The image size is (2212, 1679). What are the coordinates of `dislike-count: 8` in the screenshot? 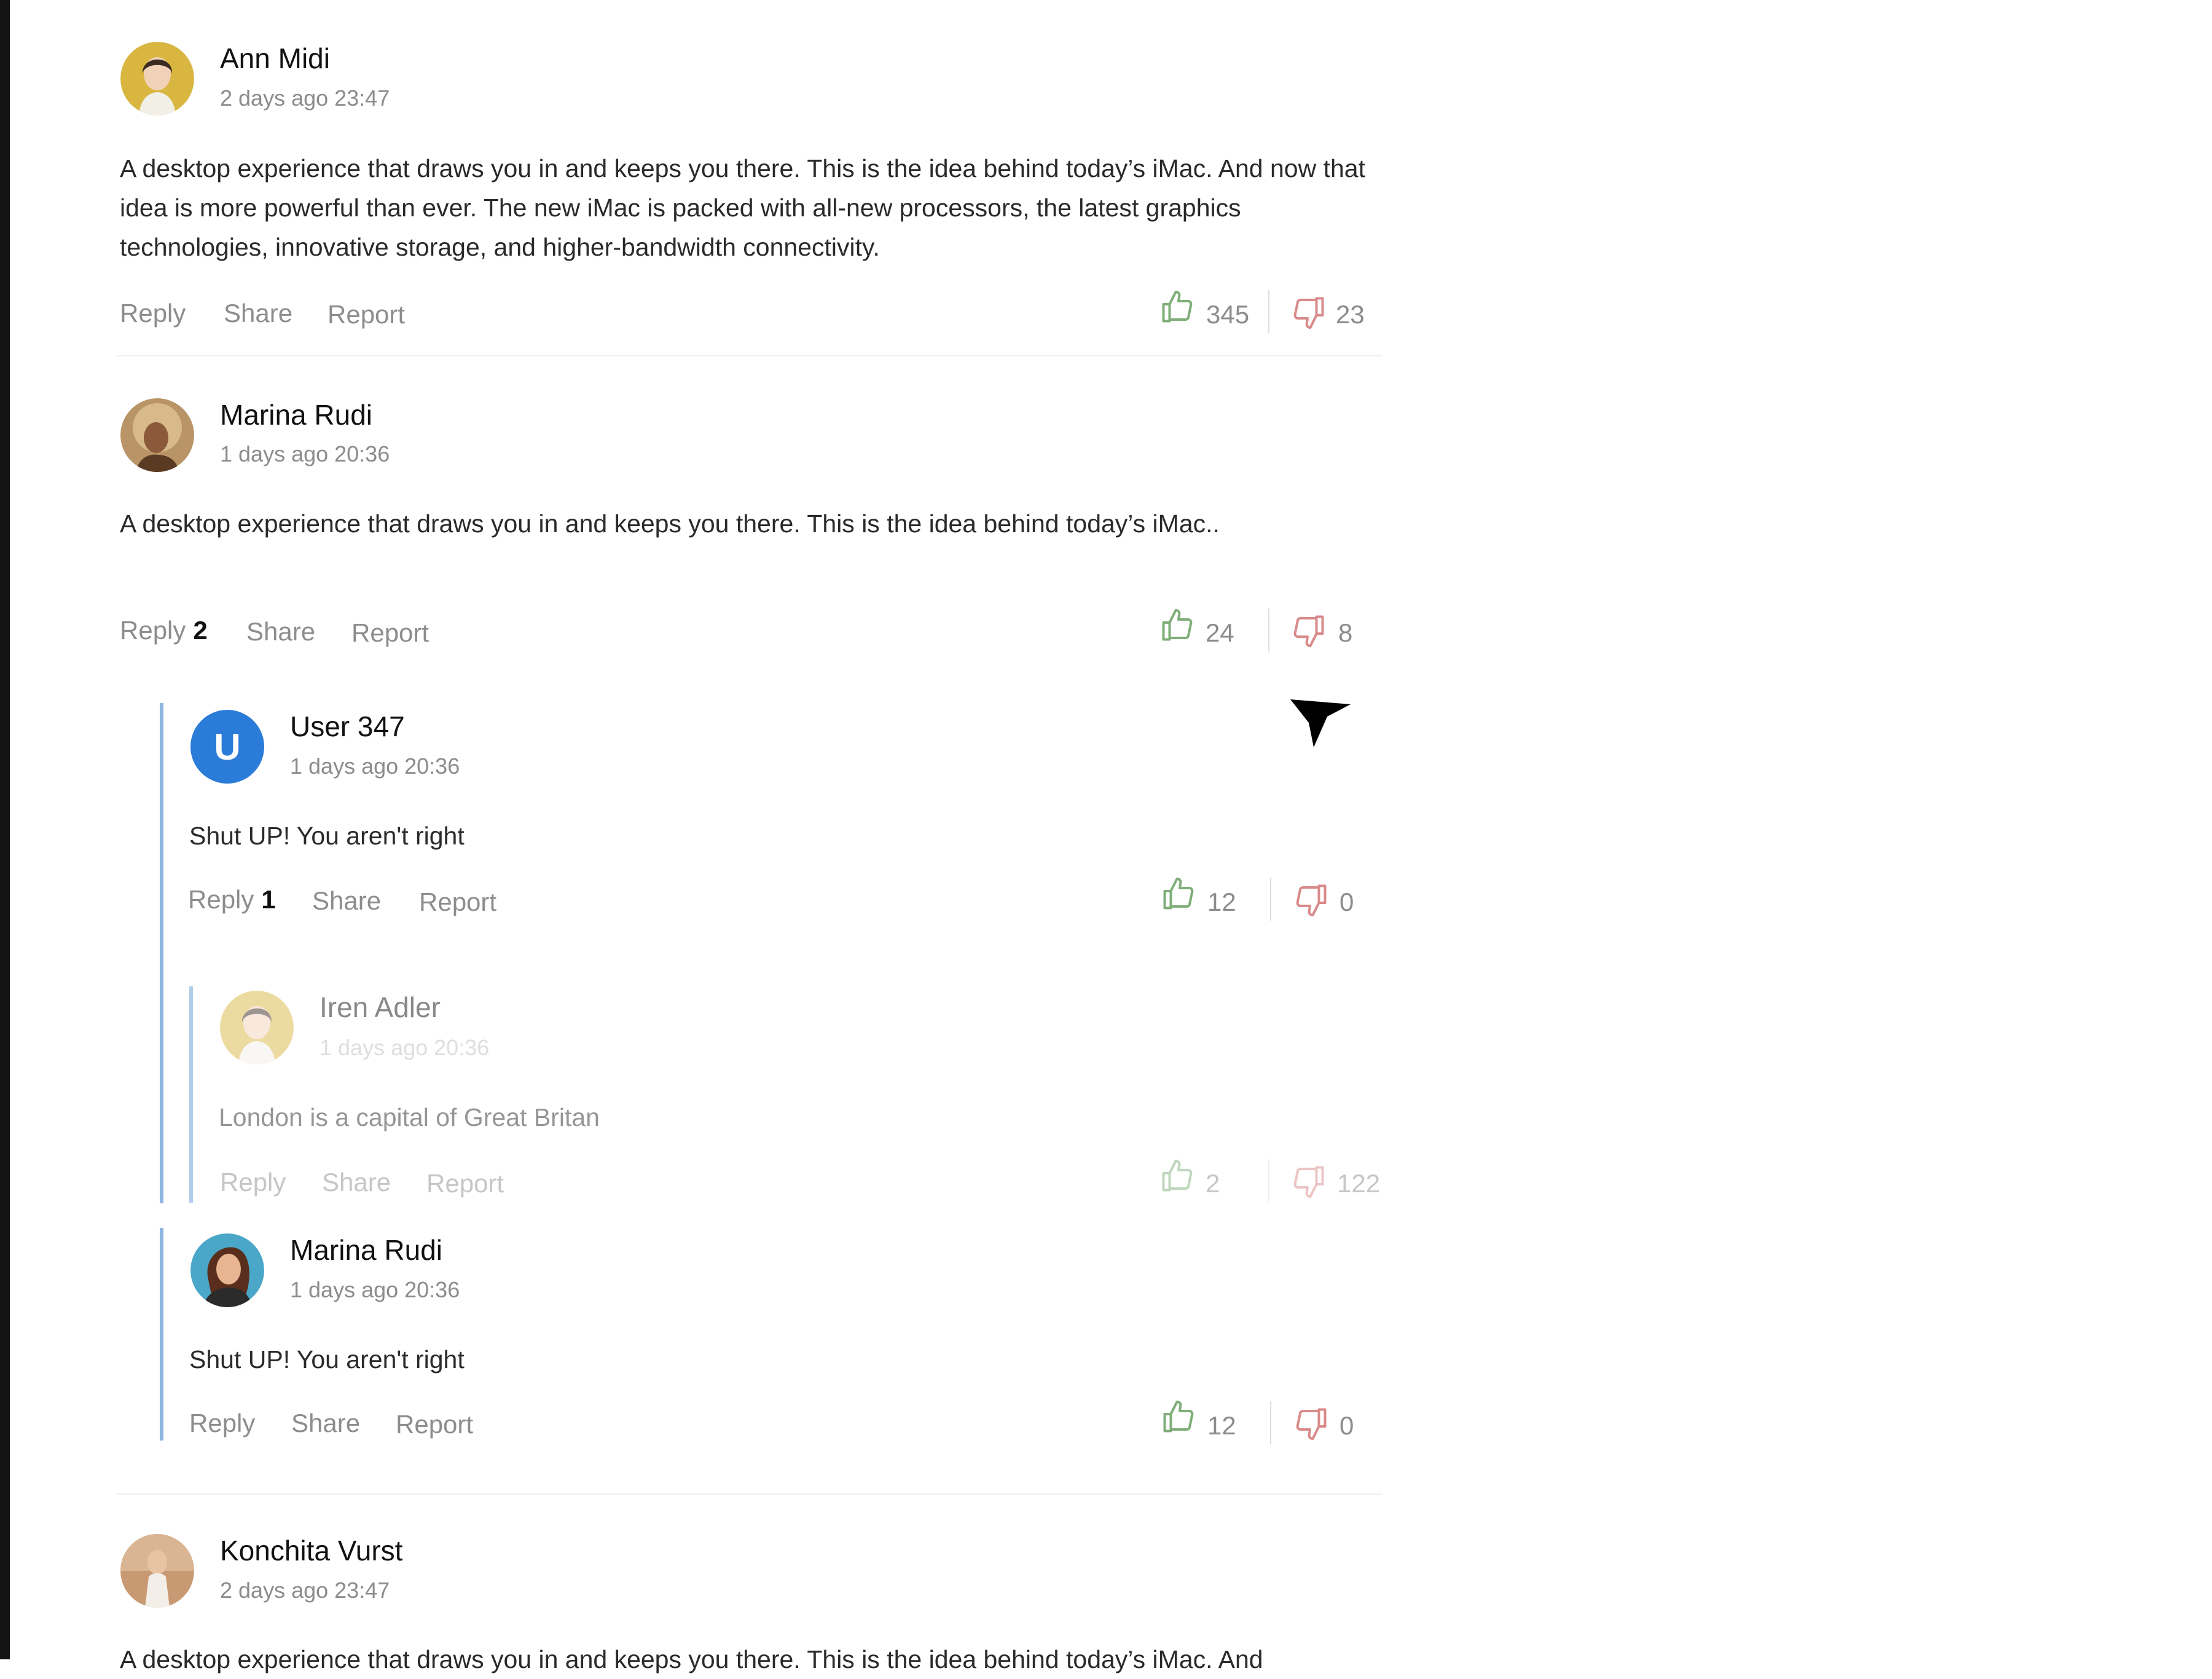 It's located at (1345, 632).